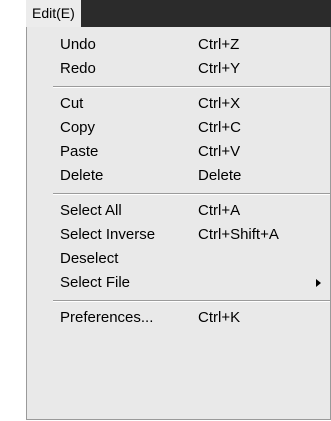 The height and width of the screenshot is (421, 331). What do you see at coordinates (89, 258) in the screenshot?
I see `menu-item-label: Deselect` at bounding box center [89, 258].